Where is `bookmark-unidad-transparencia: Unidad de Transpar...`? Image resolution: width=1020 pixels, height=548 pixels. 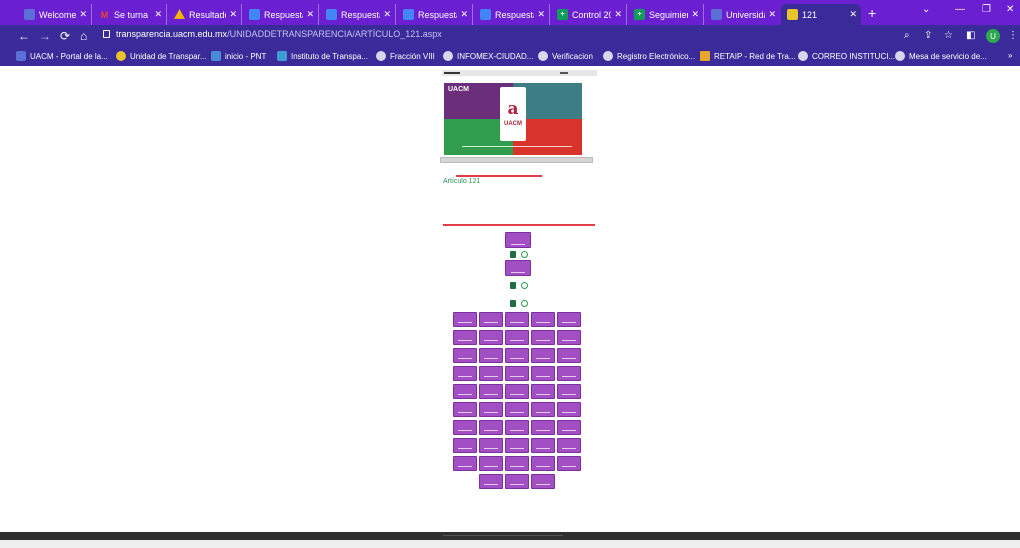 bookmark-unidad-transparencia: Unidad de Transpar... is located at coordinates (161, 56).